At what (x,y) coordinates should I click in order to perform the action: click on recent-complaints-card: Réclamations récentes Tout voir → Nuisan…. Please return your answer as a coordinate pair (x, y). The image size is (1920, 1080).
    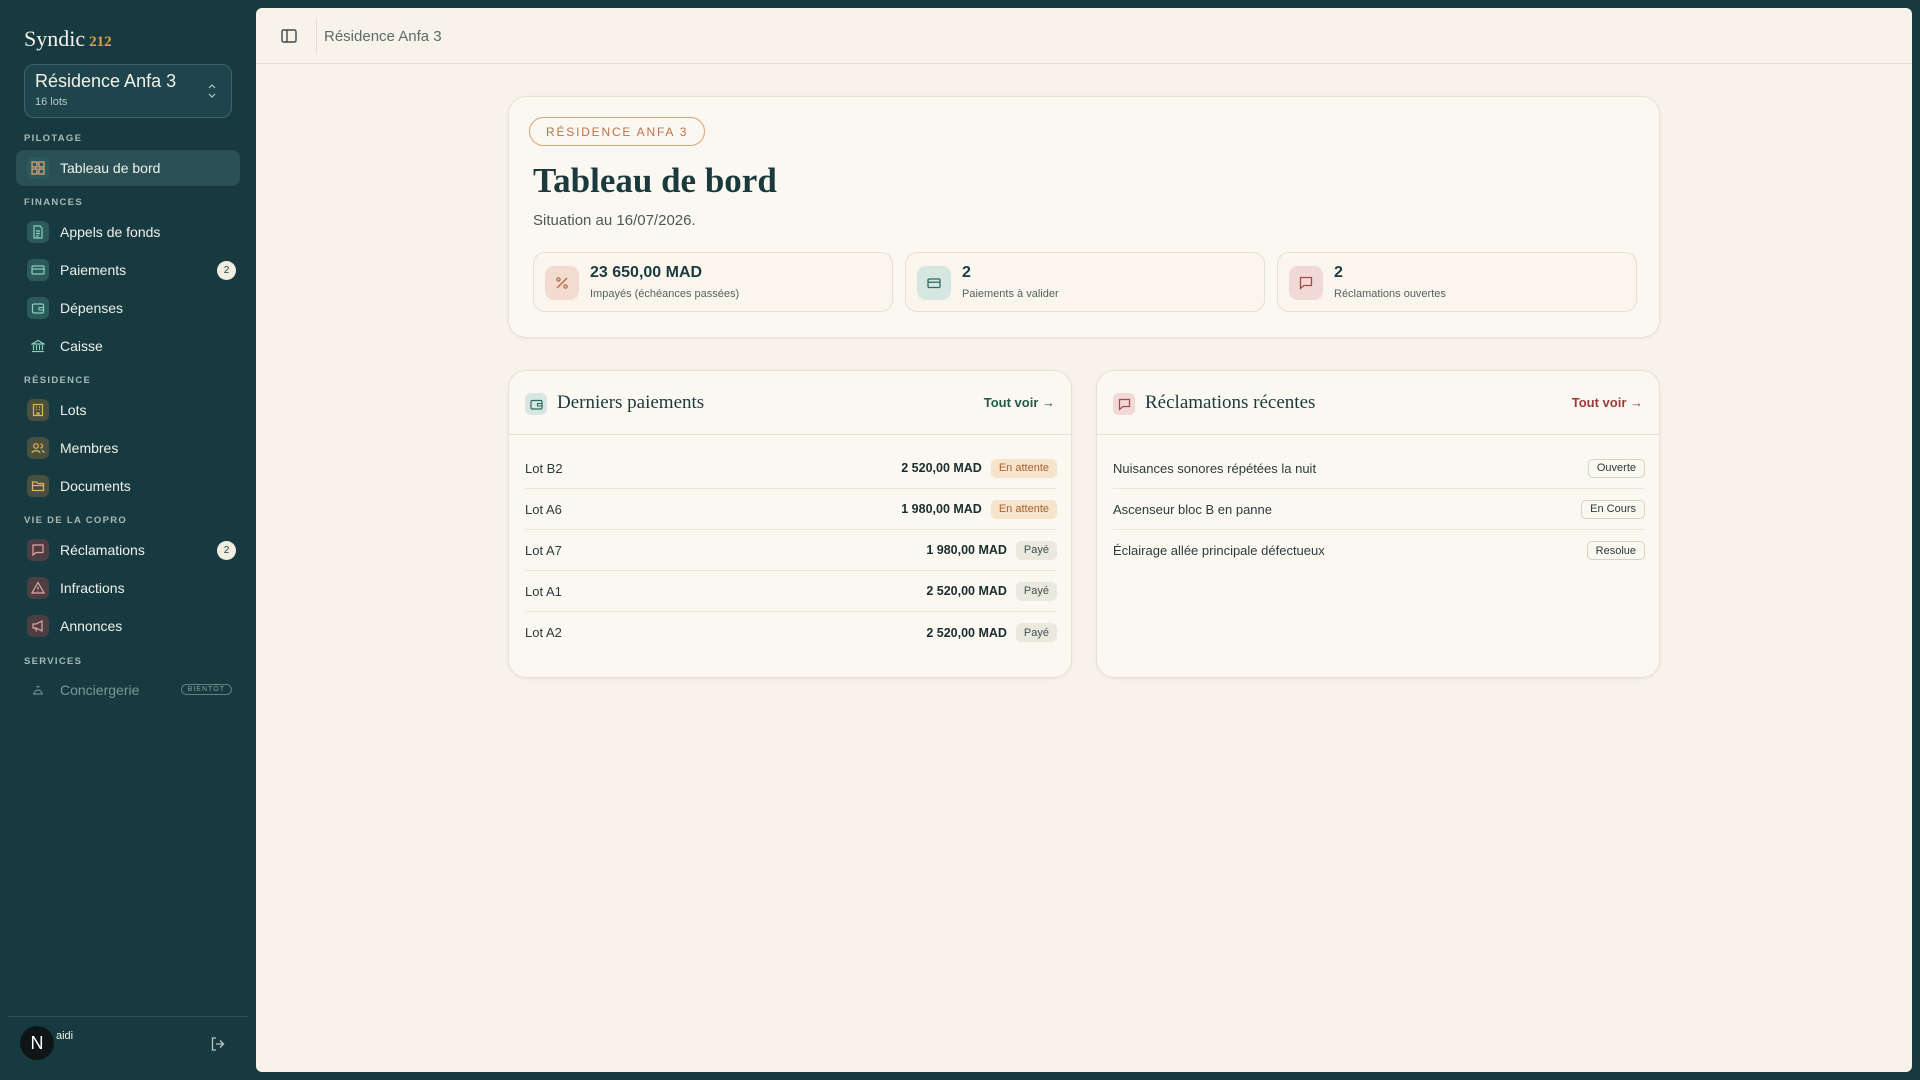
    Looking at the image, I should click on (1378, 524).